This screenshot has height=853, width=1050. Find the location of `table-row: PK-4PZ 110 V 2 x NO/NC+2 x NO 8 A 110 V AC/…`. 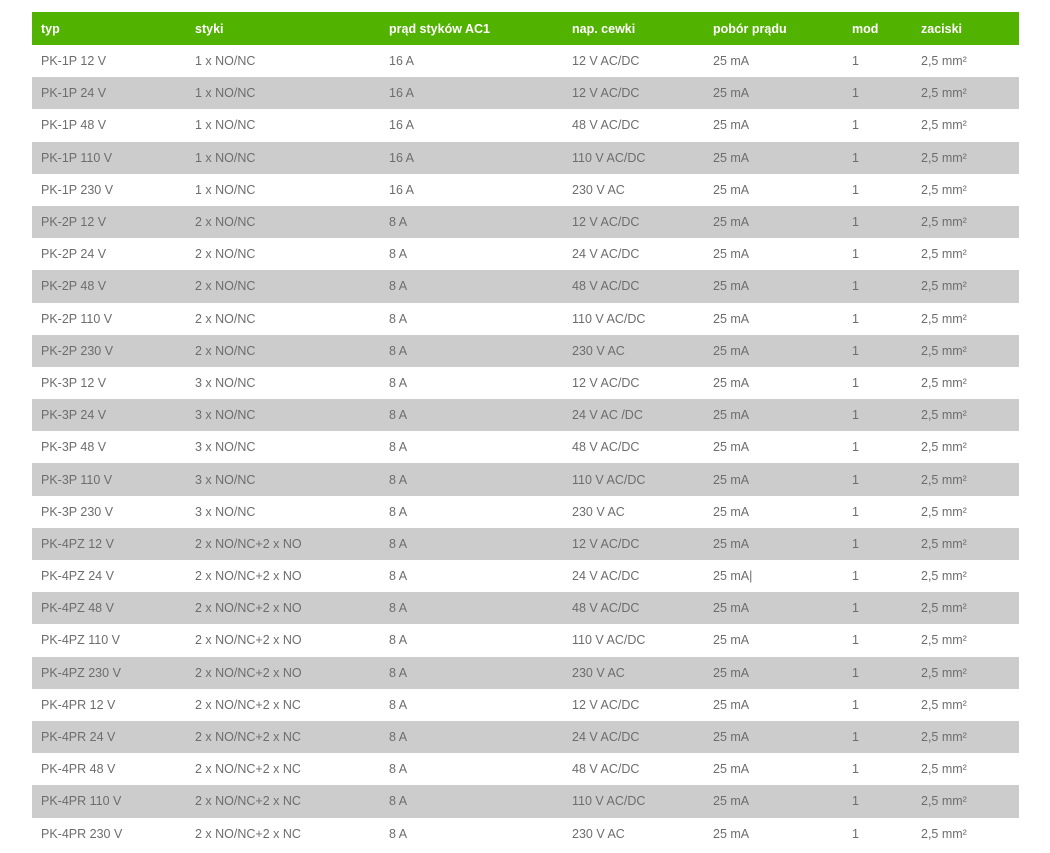

table-row: PK-4PZ 110 V 2 x NO/NC+2 x NO 8 A 110 V AC/… is located at coordinates (525, 640).